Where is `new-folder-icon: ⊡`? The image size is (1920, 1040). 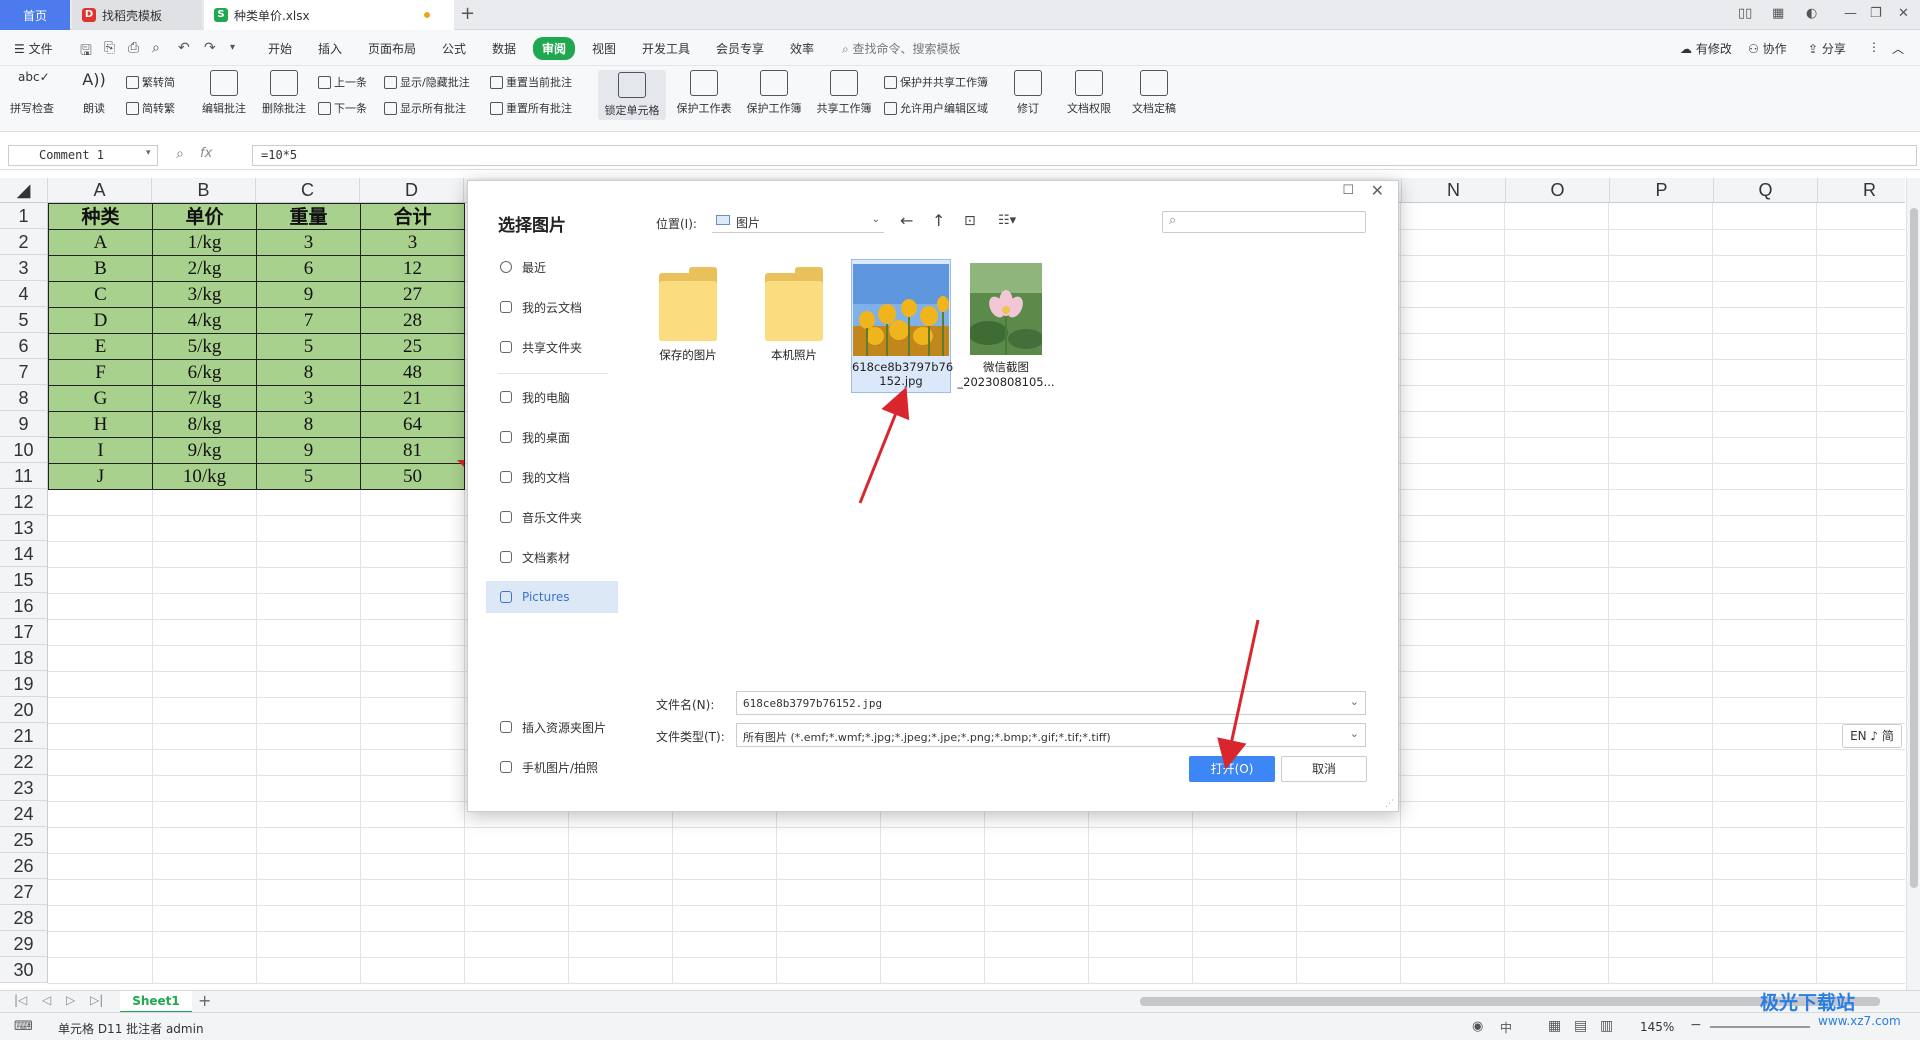 new-folder-icon: ⊡ is located at coordinates (970, 221).